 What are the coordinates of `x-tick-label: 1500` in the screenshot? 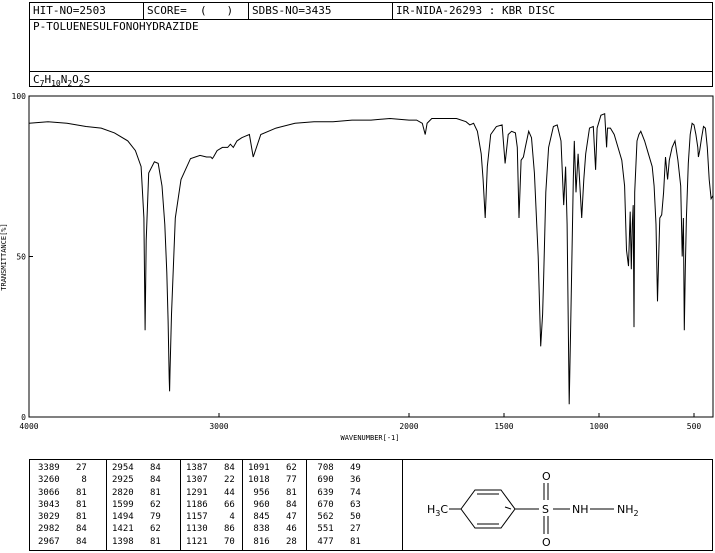 It's located at (503, 426).